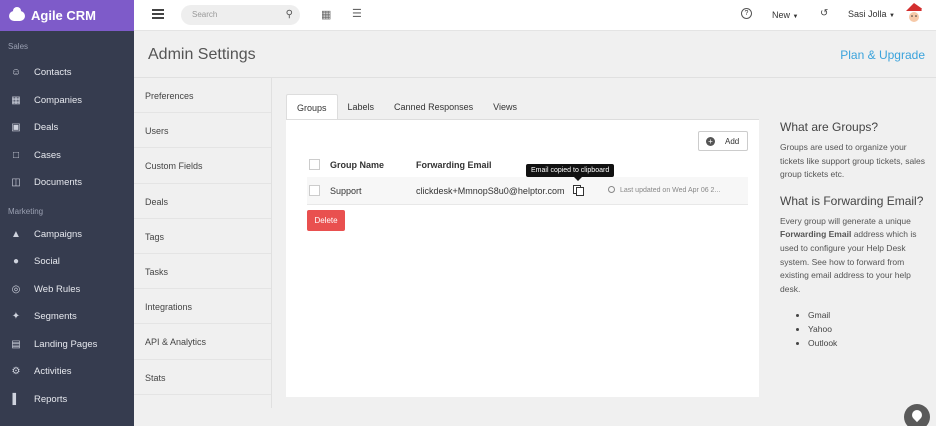  I want to click on sidebar-item-web-rules: ◎ Web Rules, so click(67, 290).